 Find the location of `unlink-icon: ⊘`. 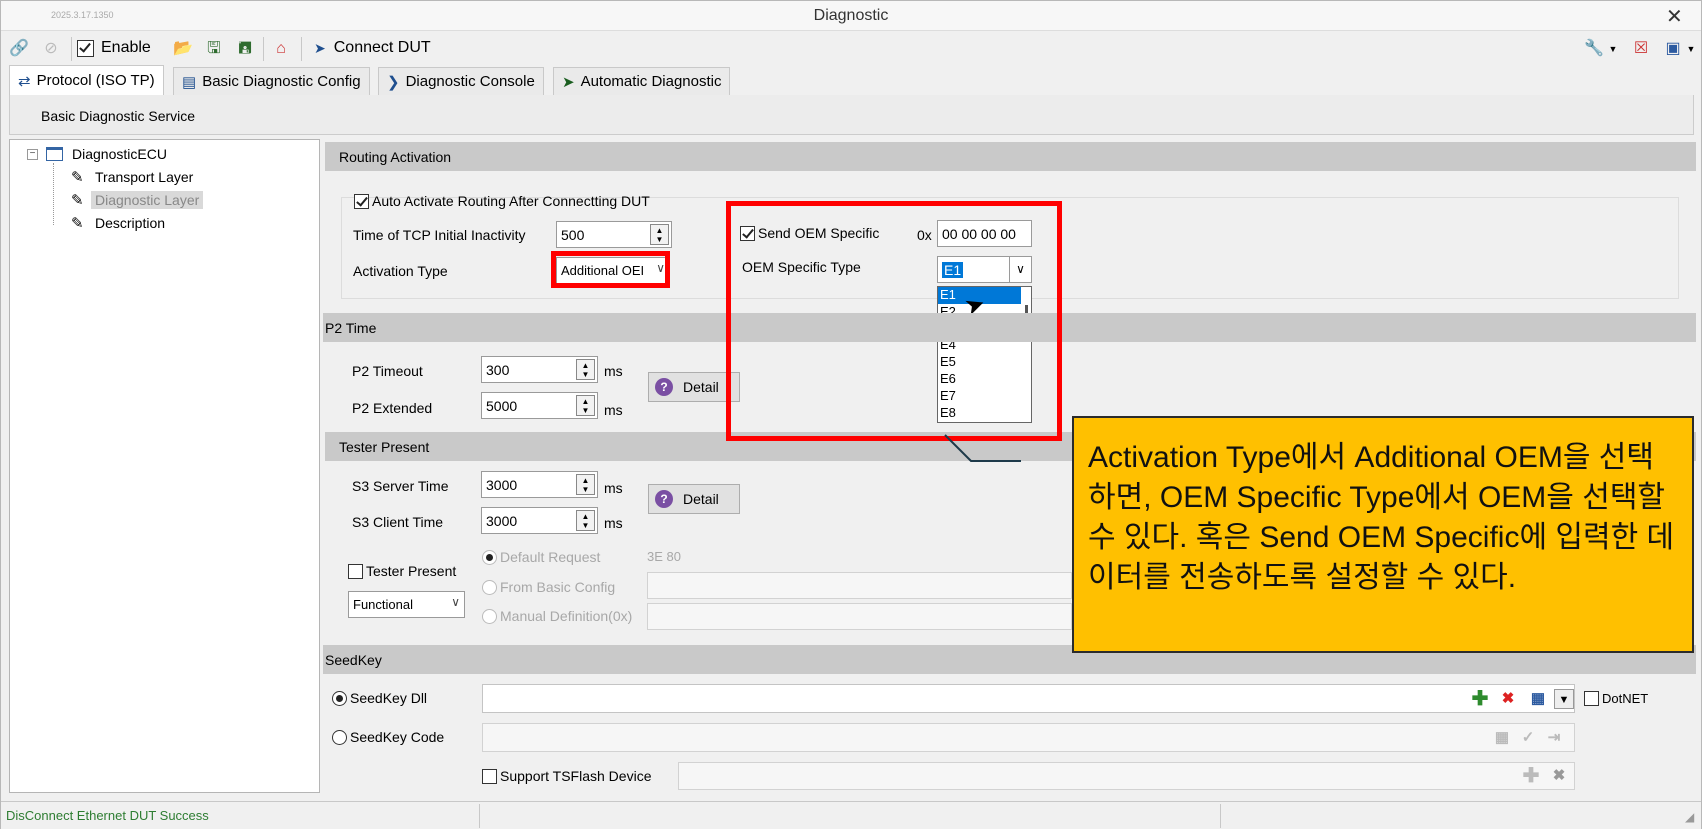

unlink-icon: ⊘ is located at coordinates (51, 49).